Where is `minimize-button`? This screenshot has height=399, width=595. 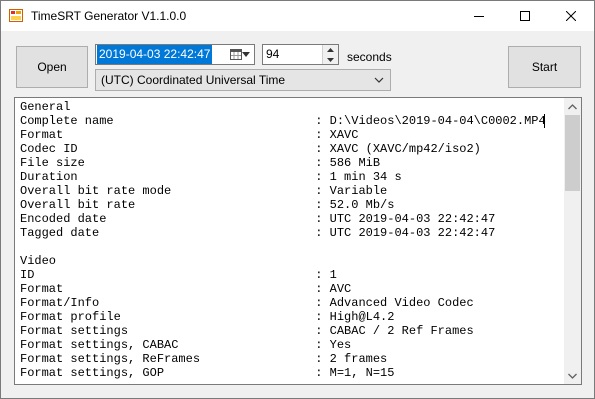 minimize-button is located at coordinates (479, 16).